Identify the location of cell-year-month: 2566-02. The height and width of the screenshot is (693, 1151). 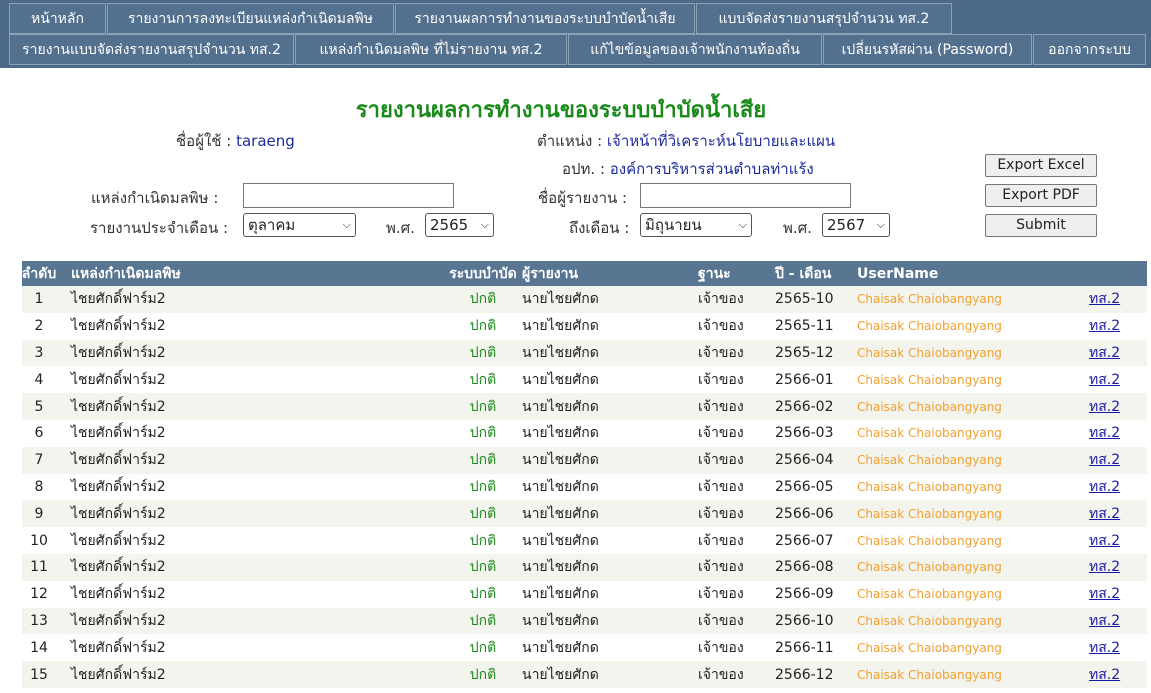
(804, 406).